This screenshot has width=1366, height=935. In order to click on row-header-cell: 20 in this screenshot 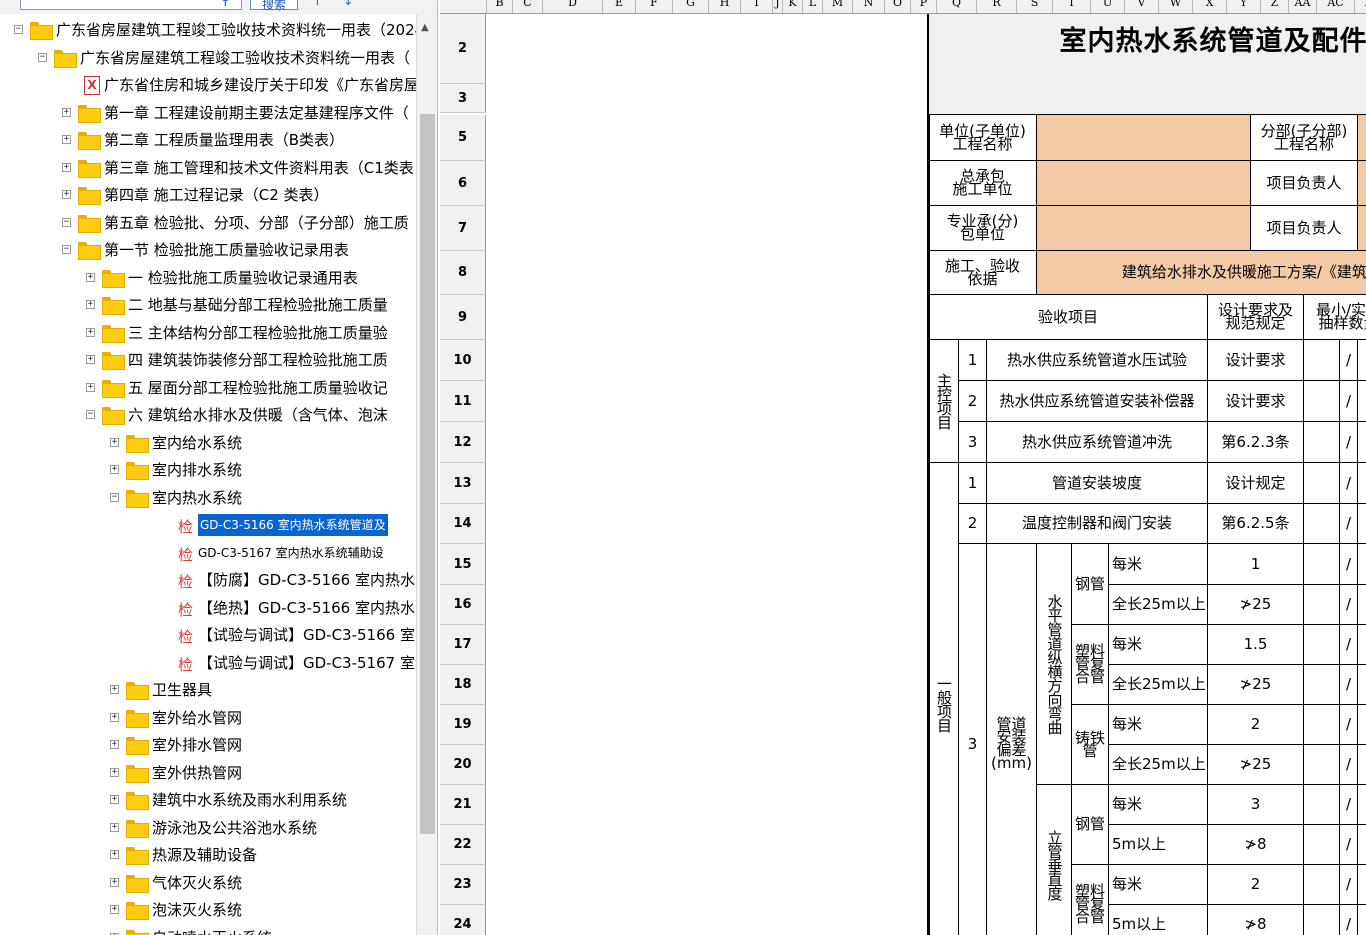, I will do `click(463, 765)`.